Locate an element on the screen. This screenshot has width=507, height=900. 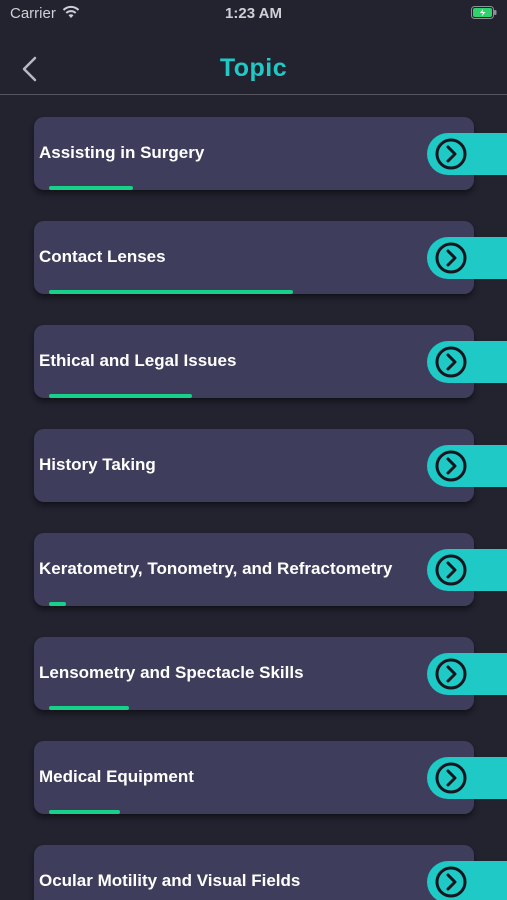
status-bar: Carrier 1:23 AM is located at coordinates (253, 14).